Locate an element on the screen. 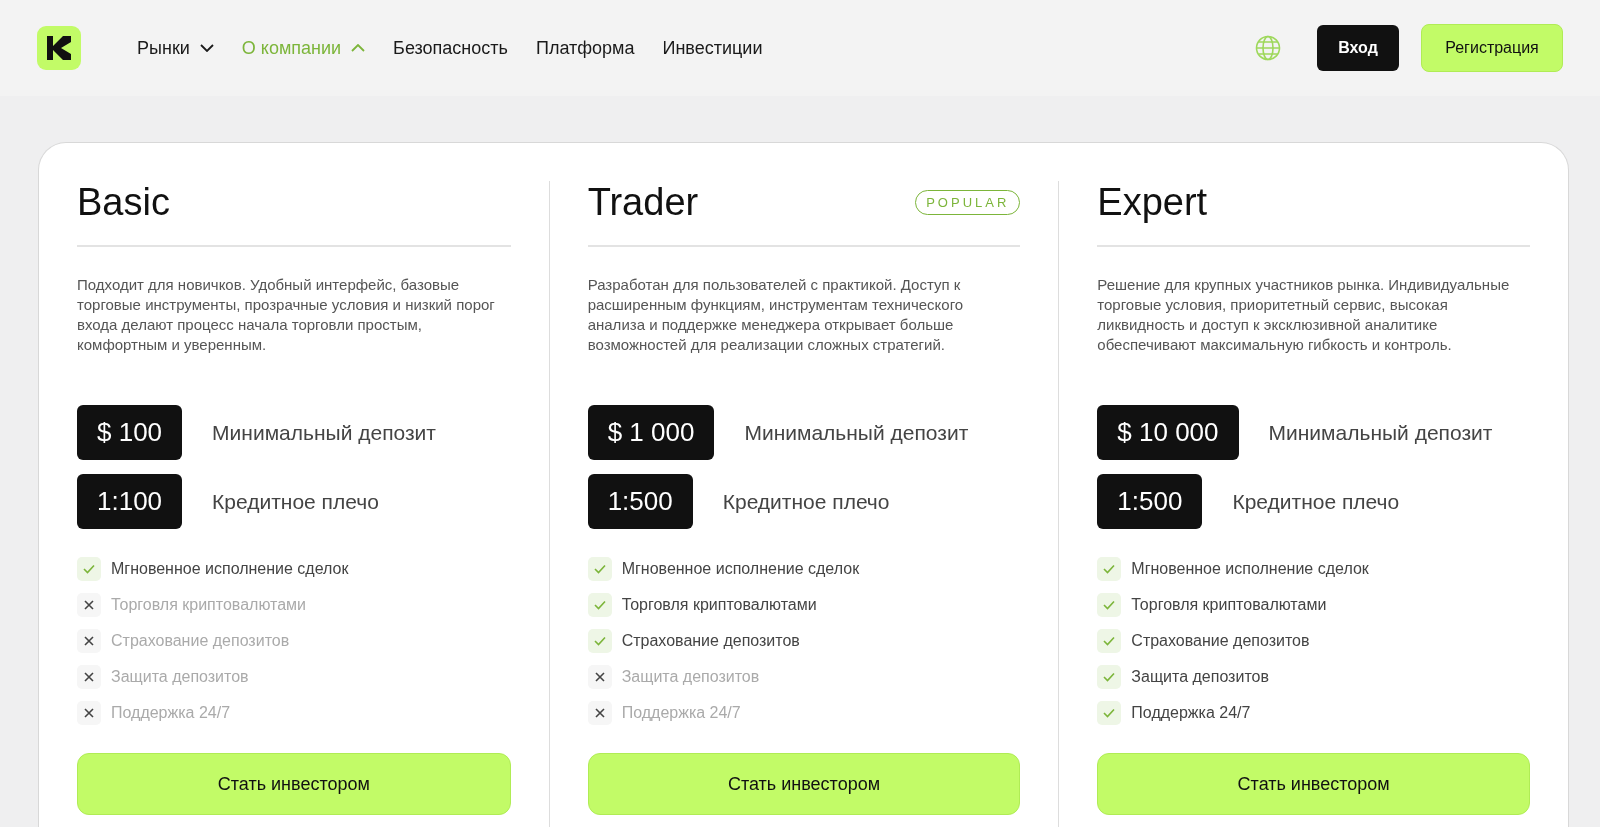  plan-description: Подходит для новичков. Удобный интерфейс, базовые торговые инструменты, прозрачные условия и низкий порог входа делают процесс начала торговли простым, комфортным и уверенным. is located at coordinates (286, 315).